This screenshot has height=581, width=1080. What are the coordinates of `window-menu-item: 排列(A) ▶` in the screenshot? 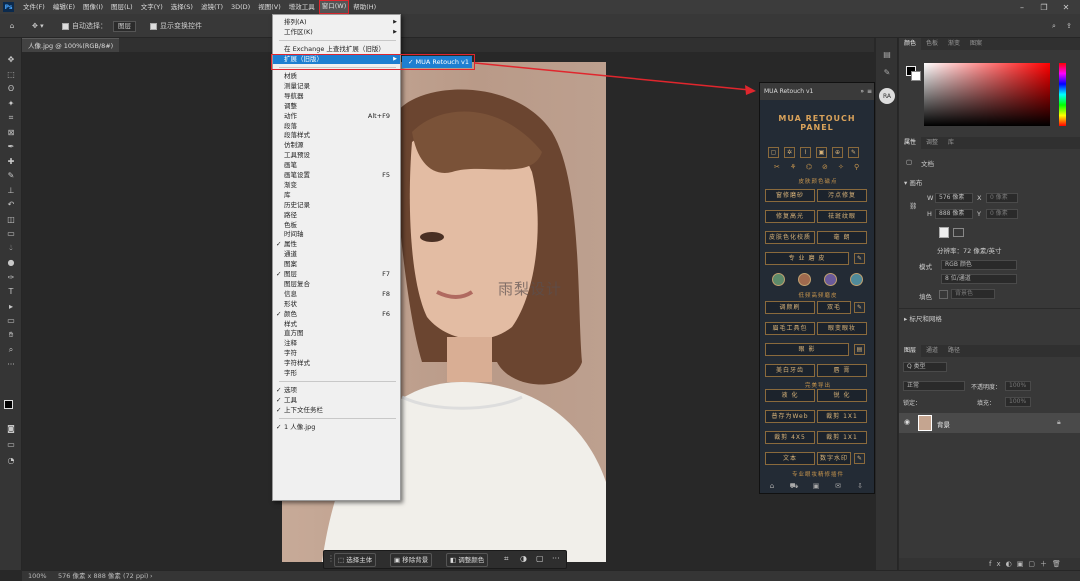 It's located at (336, 22).